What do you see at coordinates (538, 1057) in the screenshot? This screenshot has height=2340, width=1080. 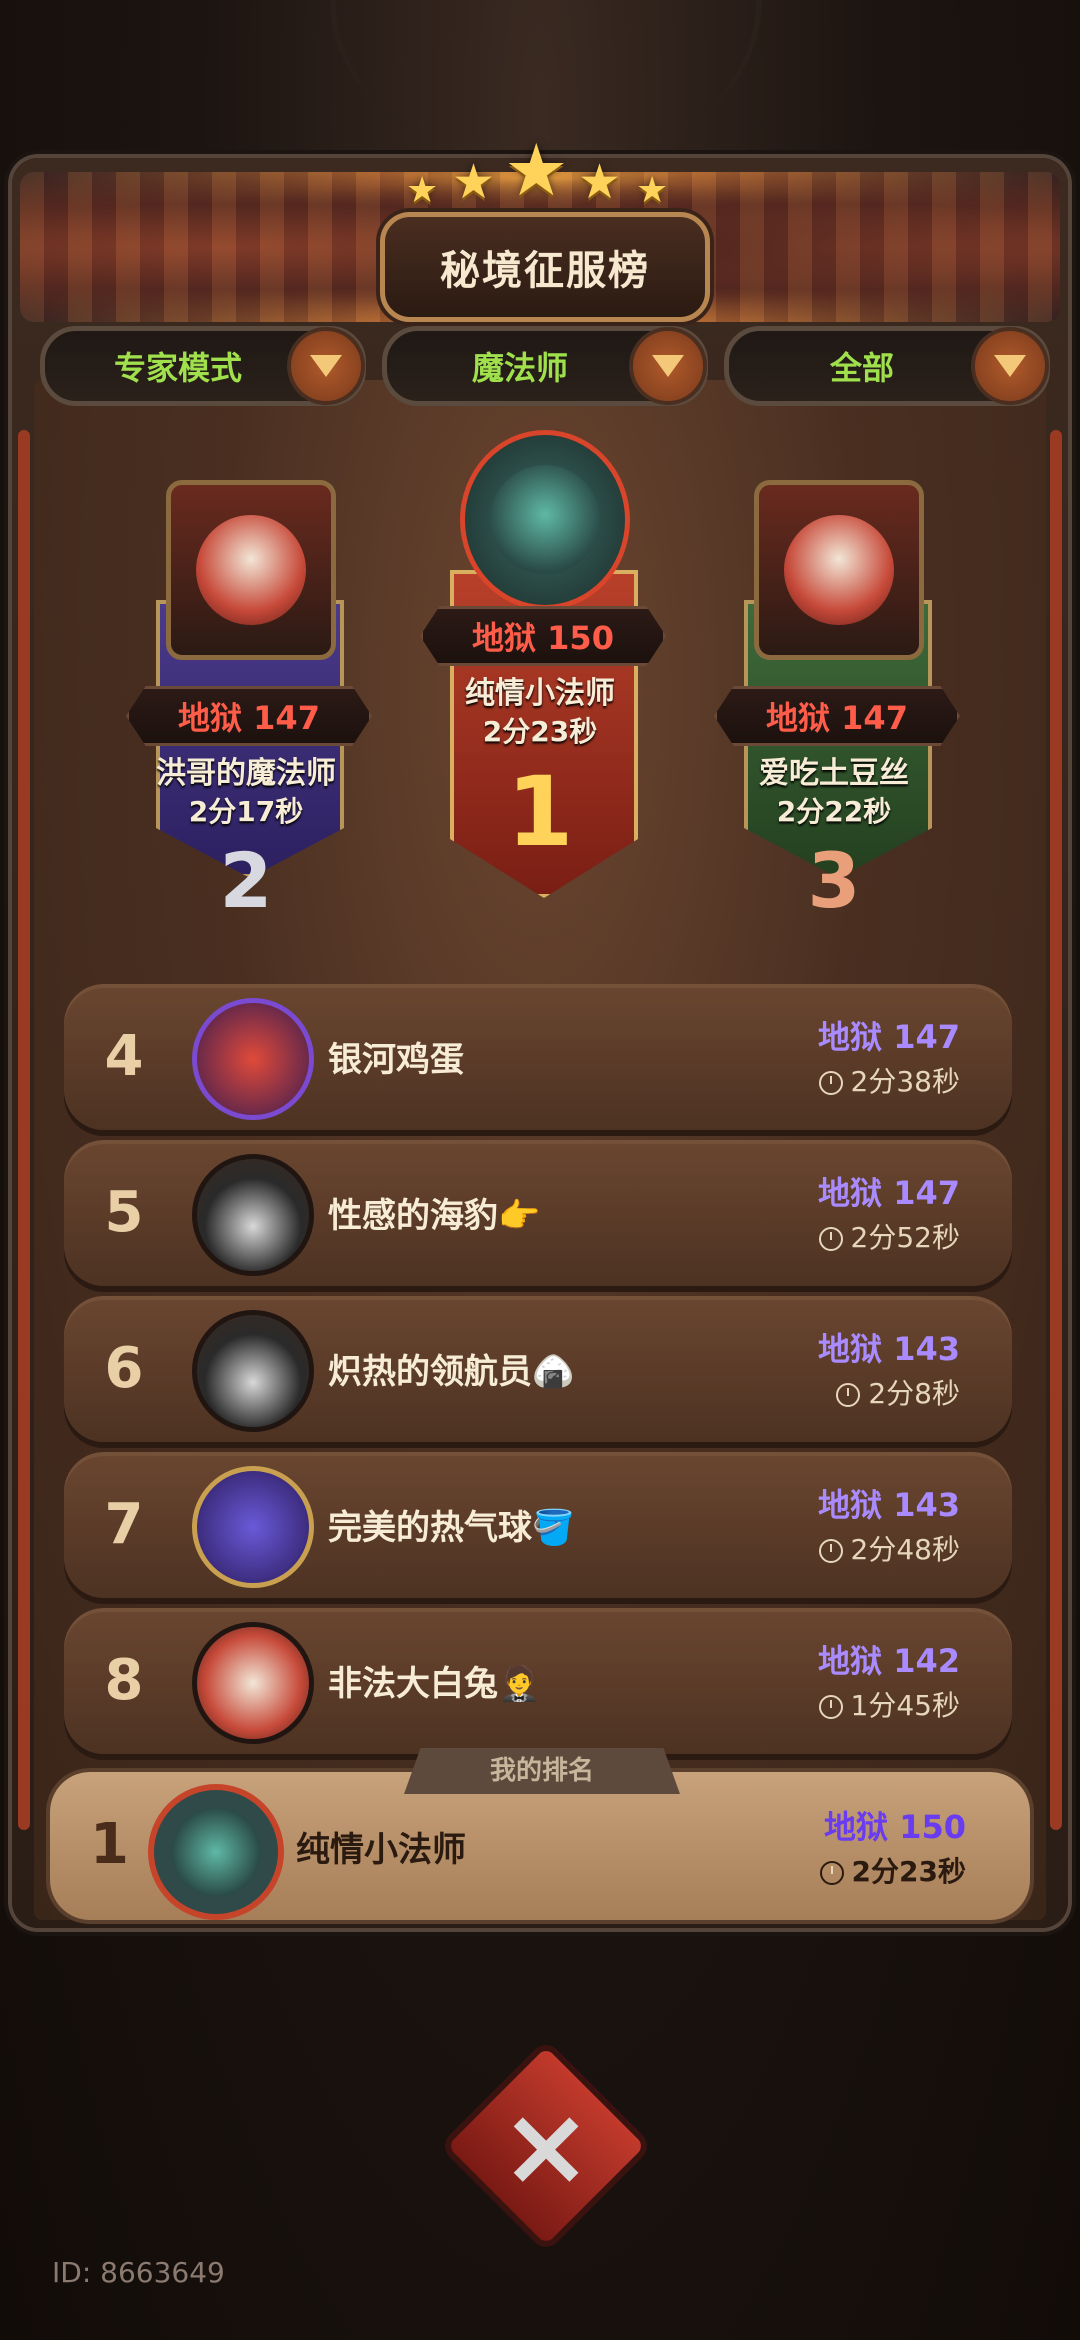 I see `list-item: 4 银河鸡蛋 地狱 147 2分38秒` at bounding box center [538, 1057].